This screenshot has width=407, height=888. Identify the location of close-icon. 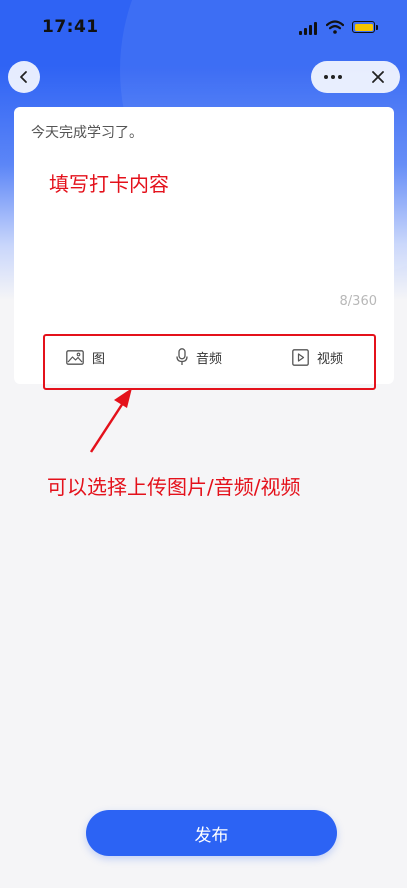
(378, 77).